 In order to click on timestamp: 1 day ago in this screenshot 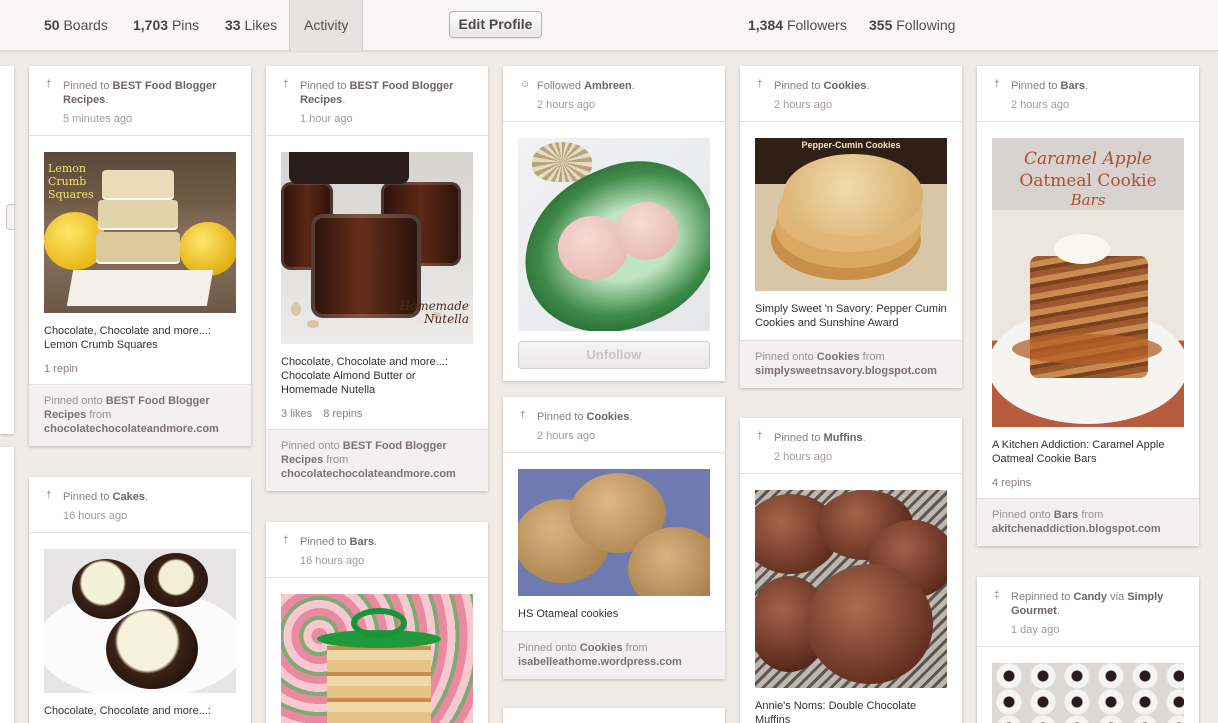, I will do `click(1035, 630)`.